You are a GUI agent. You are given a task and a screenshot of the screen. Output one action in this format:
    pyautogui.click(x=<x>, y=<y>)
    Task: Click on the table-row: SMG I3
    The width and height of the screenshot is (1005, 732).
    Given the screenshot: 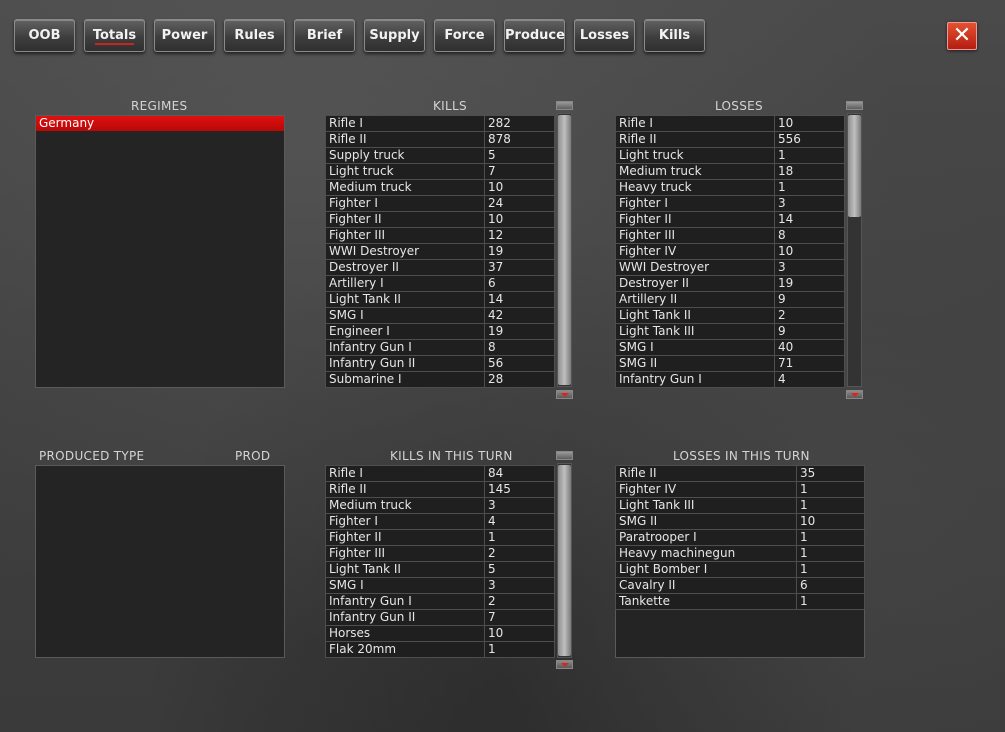 What is the action you would take?
    pyautogui.click(x=440, y=585)
    